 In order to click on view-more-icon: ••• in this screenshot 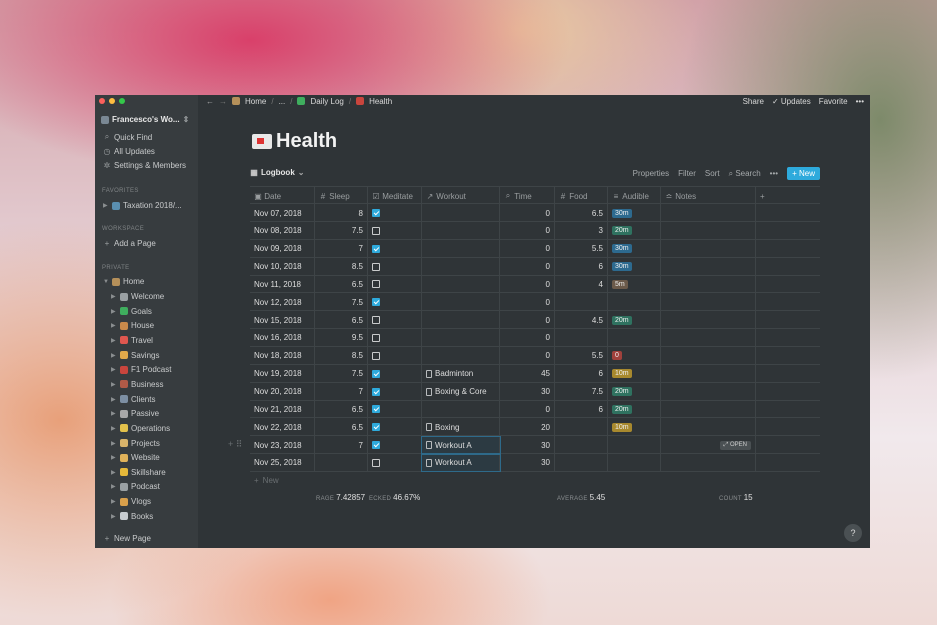, I will do `click(774, 173)`.